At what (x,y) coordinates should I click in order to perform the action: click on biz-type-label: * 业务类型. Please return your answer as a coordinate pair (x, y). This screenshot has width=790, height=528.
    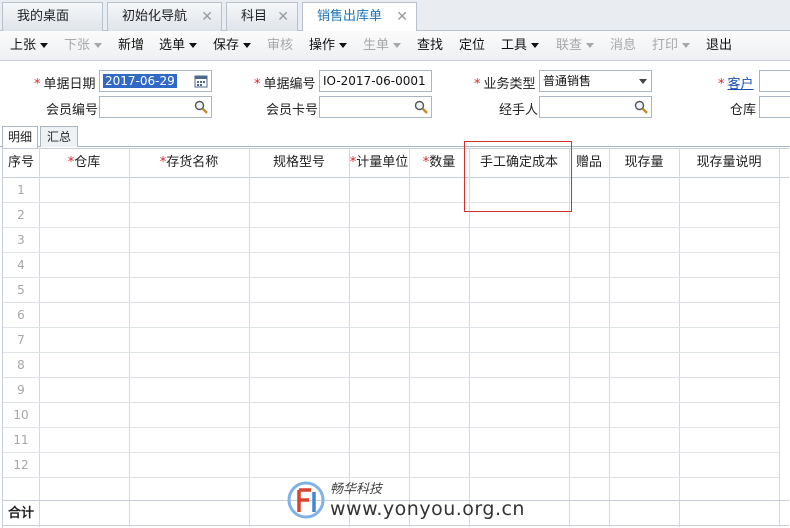
    Looking at the image, I should click on (505, 84).